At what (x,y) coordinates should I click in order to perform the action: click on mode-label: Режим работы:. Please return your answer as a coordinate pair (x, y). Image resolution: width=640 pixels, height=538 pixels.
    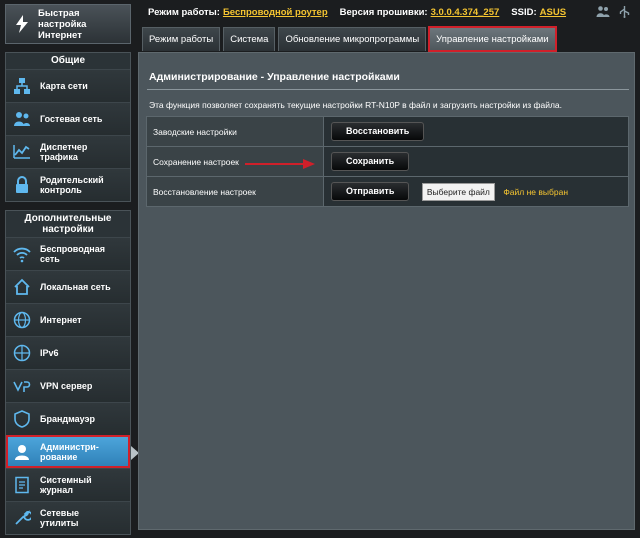
    Looking at the image, I should click on (184, 12).